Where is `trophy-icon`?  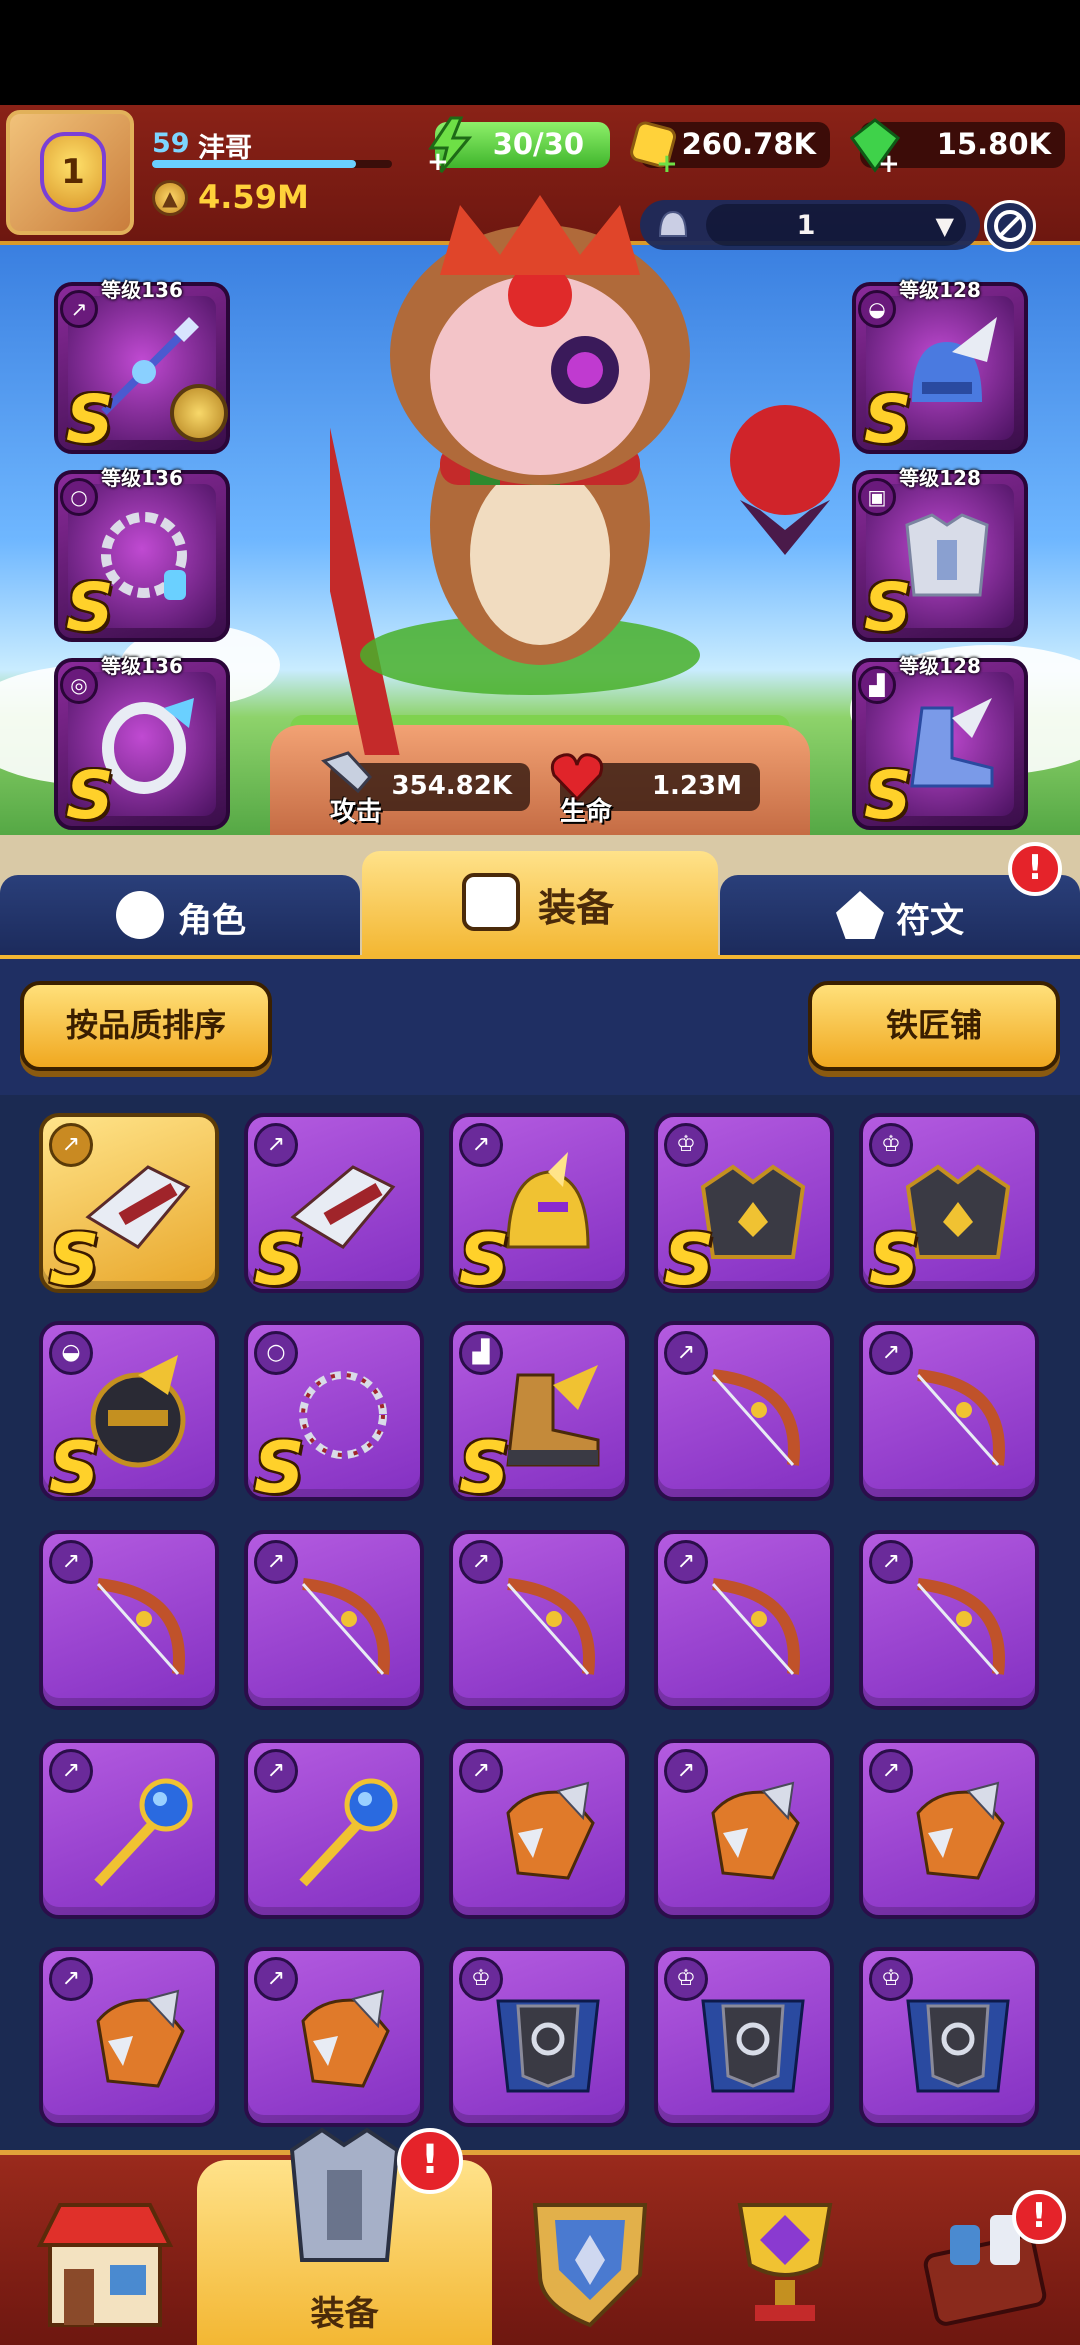 trophy-icon is located at coordinates (785, 2260).